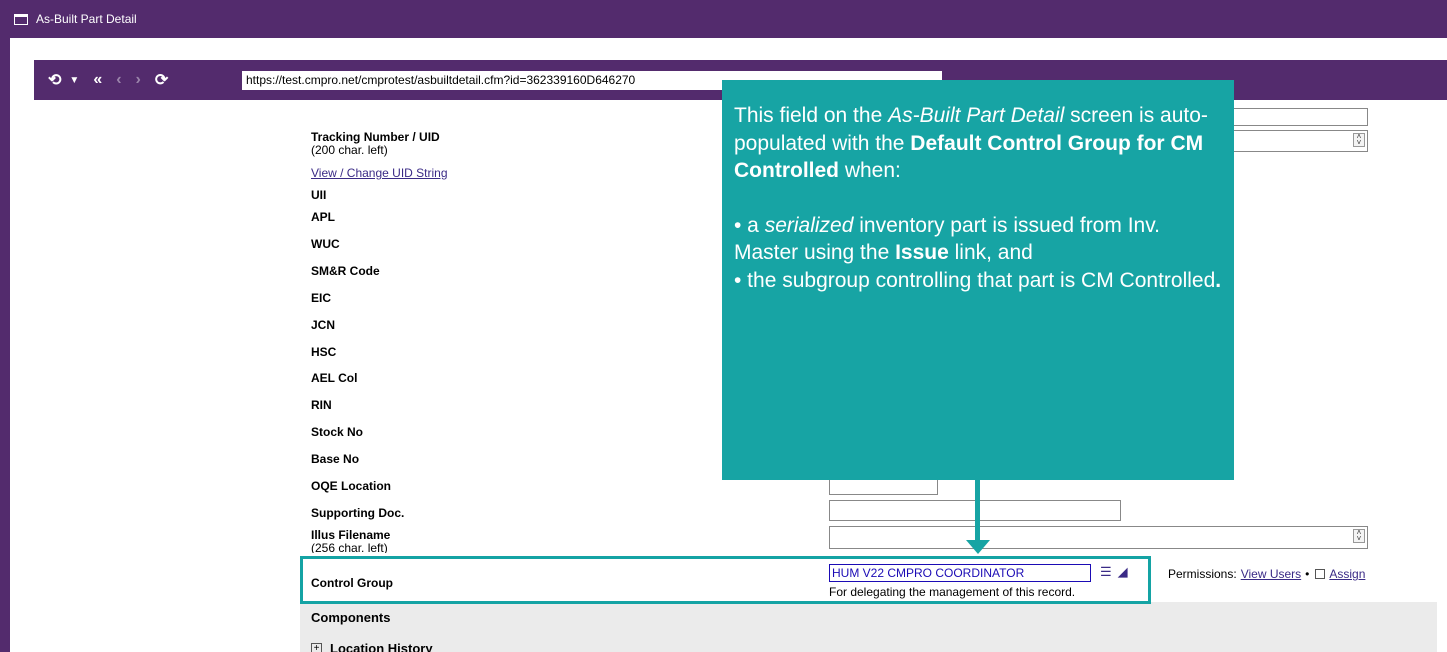  I want to click on illus-spinner-icon: ˄ ˅, so click(1359, 536).